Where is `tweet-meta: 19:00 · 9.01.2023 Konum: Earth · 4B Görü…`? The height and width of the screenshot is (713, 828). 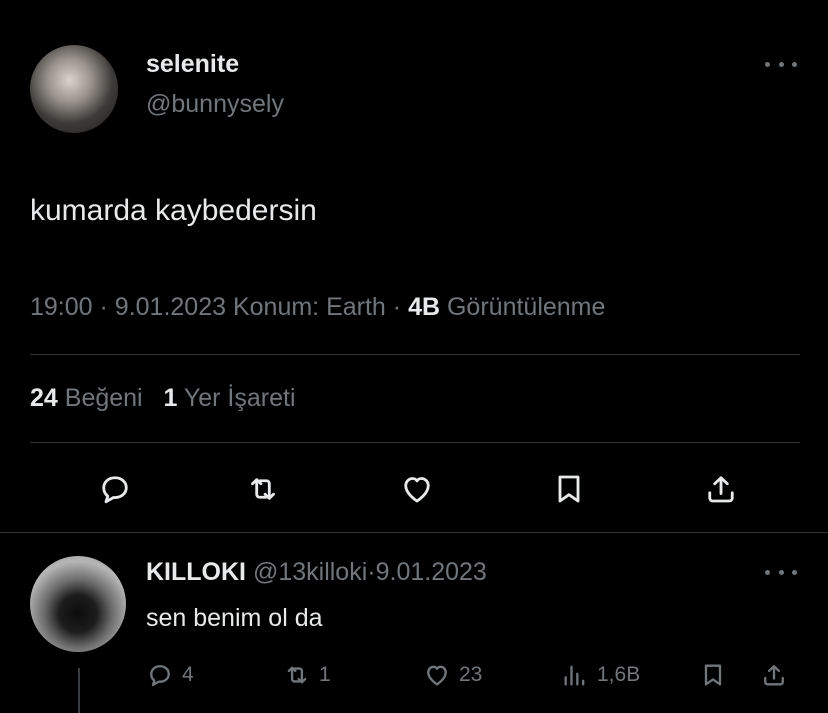
tweet-meta: 19:00 · 9.01.2023 Konum: Earth · 4B Görü… is located at coordinates (317, 307).